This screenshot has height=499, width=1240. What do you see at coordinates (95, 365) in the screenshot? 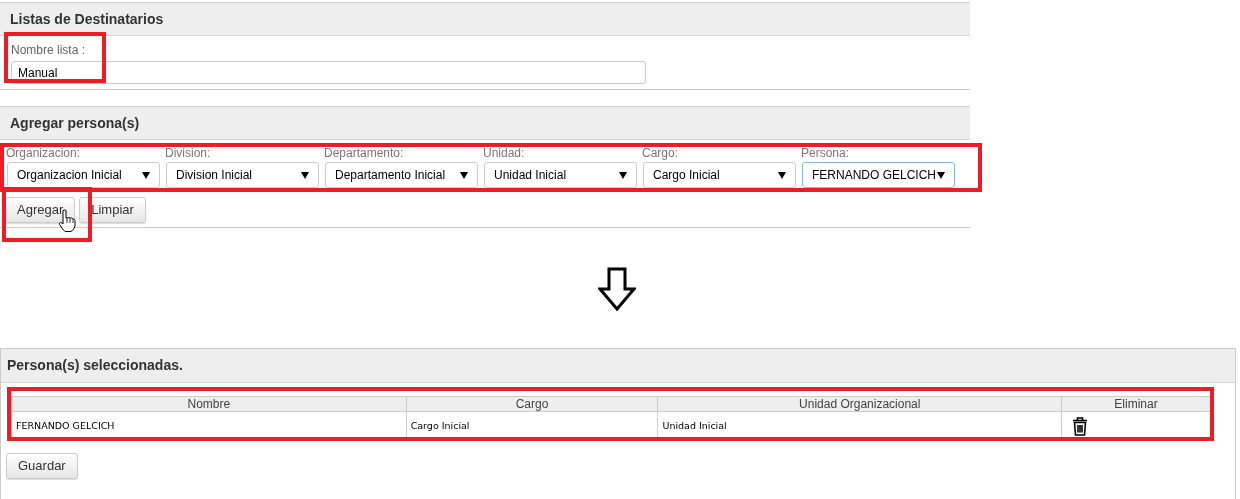
I see `panel-title: Persona(s) seleccionadas.` at bounding box center [95, 365].